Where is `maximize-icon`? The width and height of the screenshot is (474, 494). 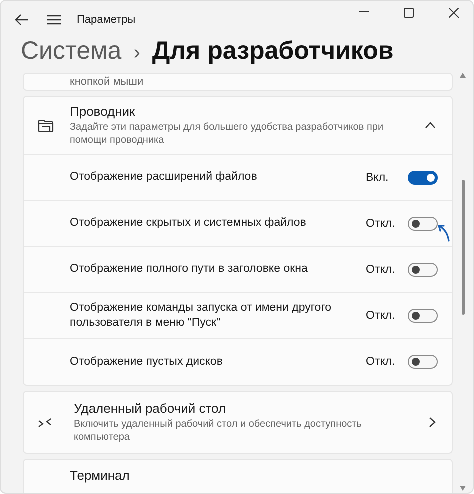
maximize-icon is located at coordinates (409, 13).